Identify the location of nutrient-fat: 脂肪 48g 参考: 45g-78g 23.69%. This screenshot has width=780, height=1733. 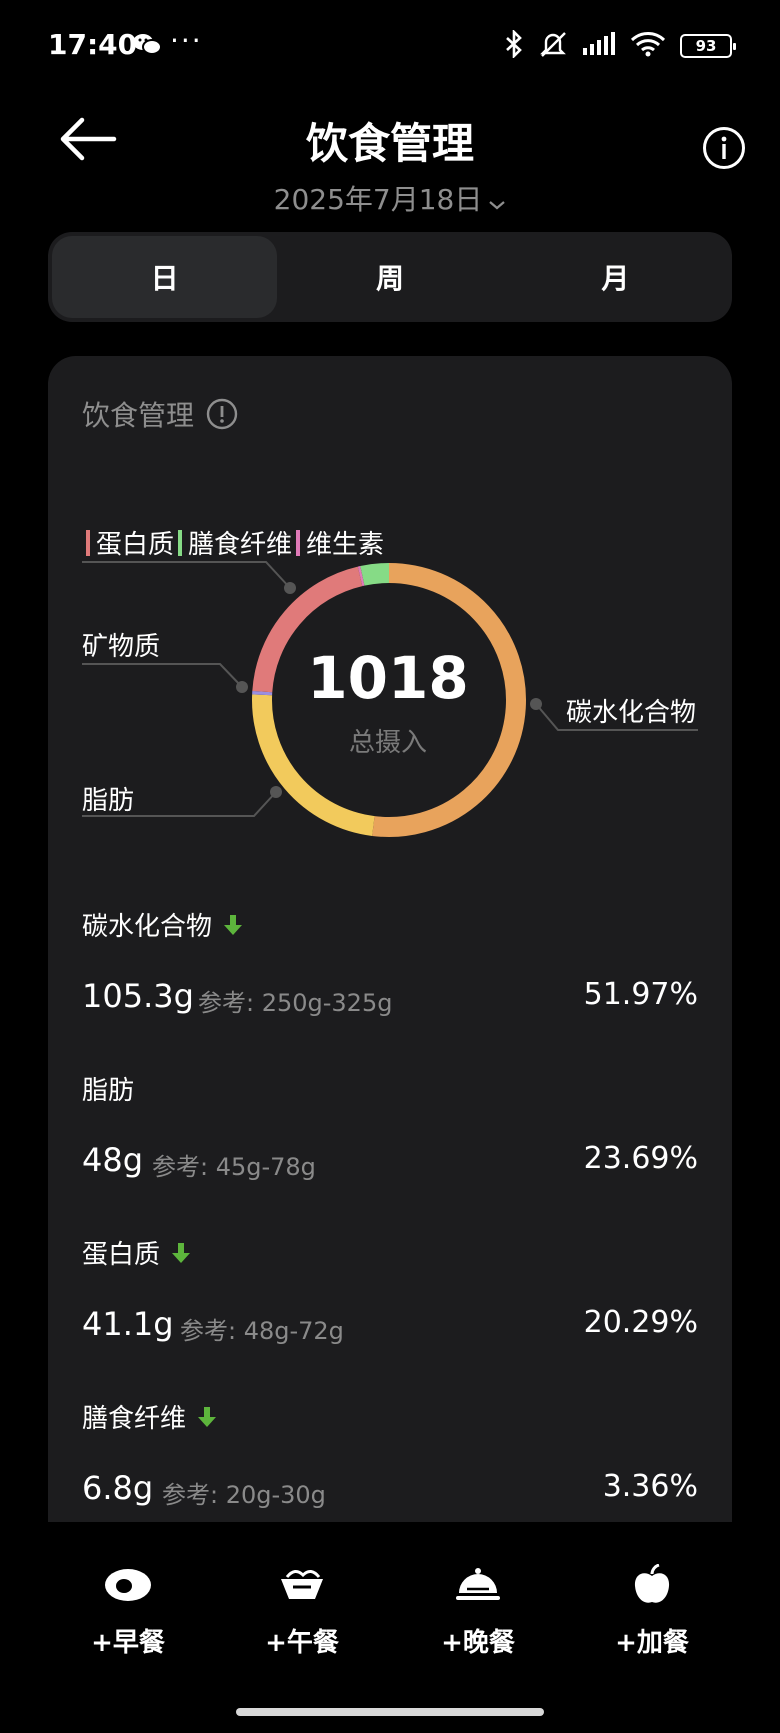
(390, 1125).